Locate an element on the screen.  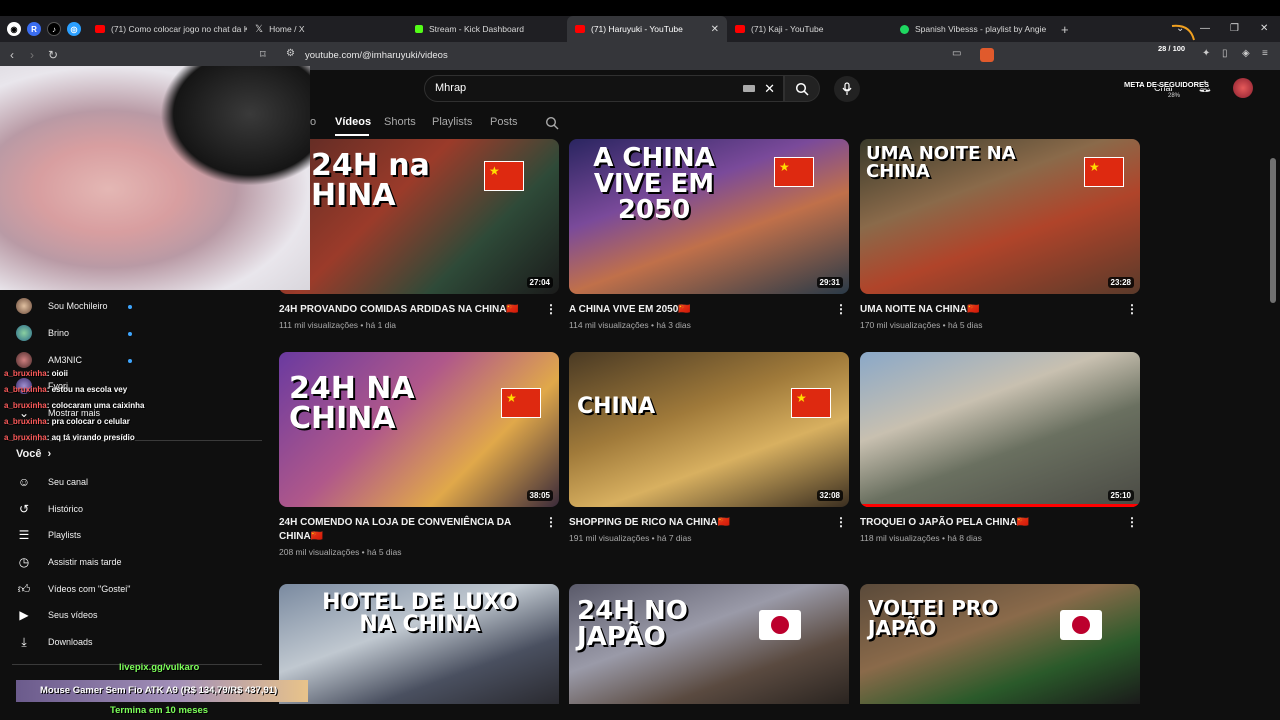
account-avatar is located at coordinates (1243, 88).